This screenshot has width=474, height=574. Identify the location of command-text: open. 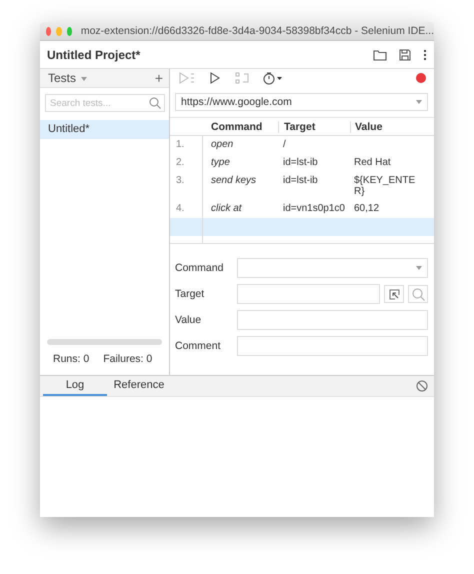
(222, 144).